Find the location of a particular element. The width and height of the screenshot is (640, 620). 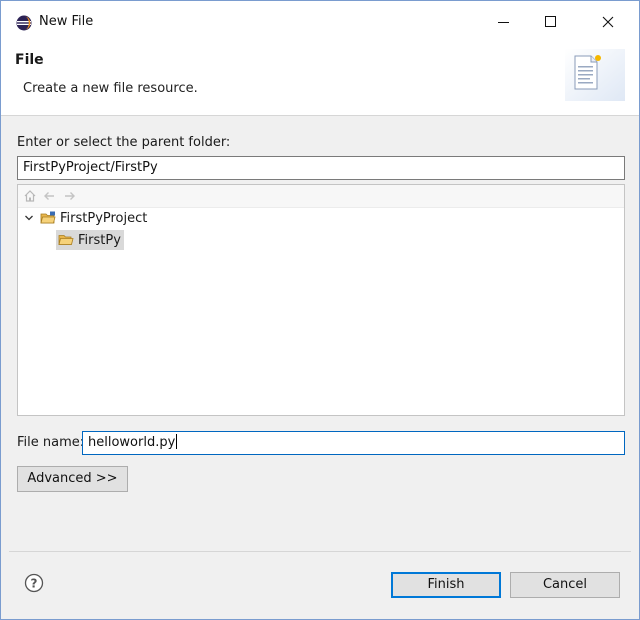

header-banner: File Create a new file resource. is located at coordinates (320, 79).